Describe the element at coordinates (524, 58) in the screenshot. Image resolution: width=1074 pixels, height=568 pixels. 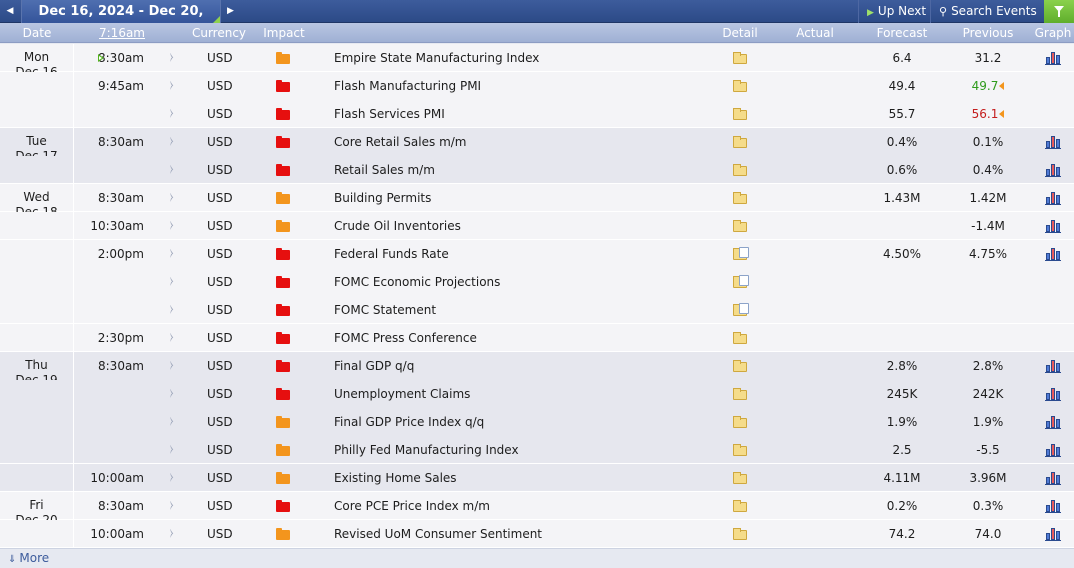
I see `event-title: Empire State Manufacturing Index` at that location.